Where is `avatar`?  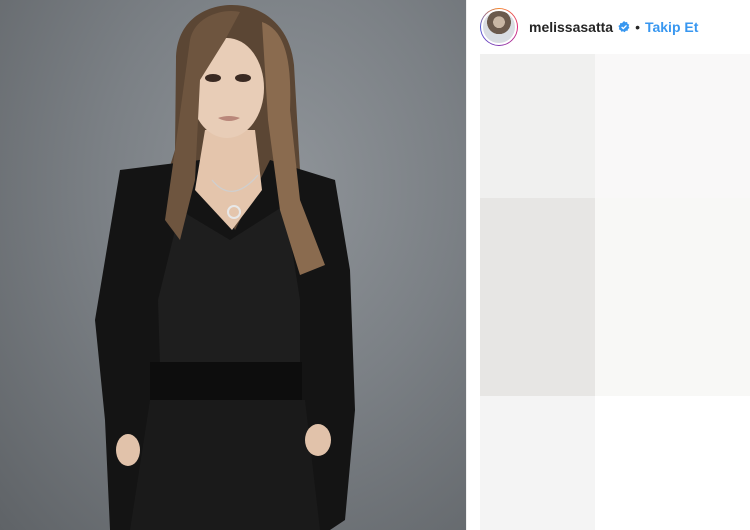
avatar is located at coordinates (499, 27).